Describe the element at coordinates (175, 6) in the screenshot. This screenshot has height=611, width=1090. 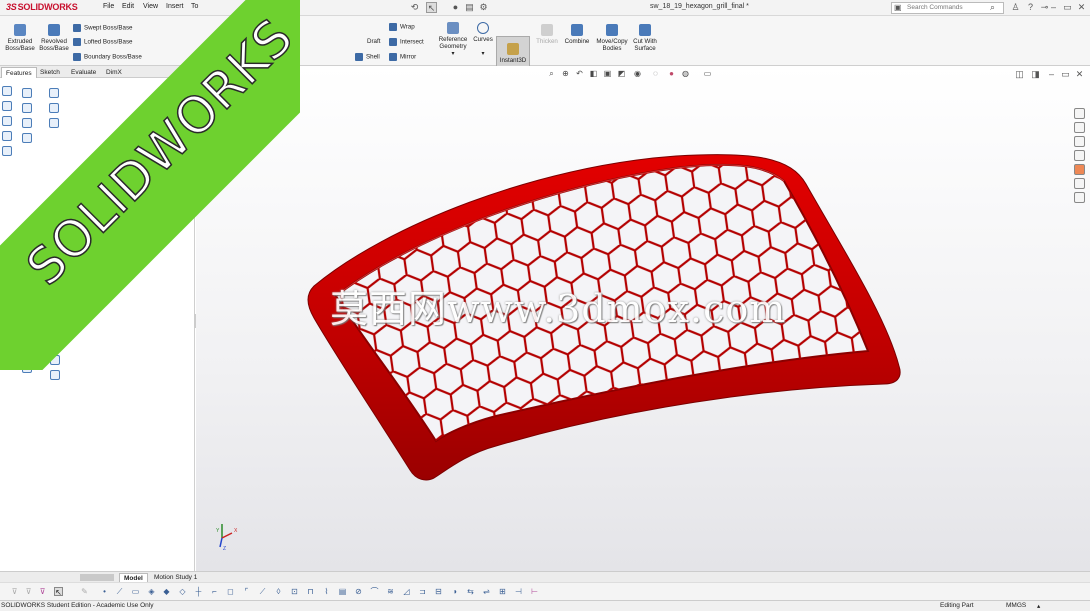
I see `menu-insert: Insert` at that location.